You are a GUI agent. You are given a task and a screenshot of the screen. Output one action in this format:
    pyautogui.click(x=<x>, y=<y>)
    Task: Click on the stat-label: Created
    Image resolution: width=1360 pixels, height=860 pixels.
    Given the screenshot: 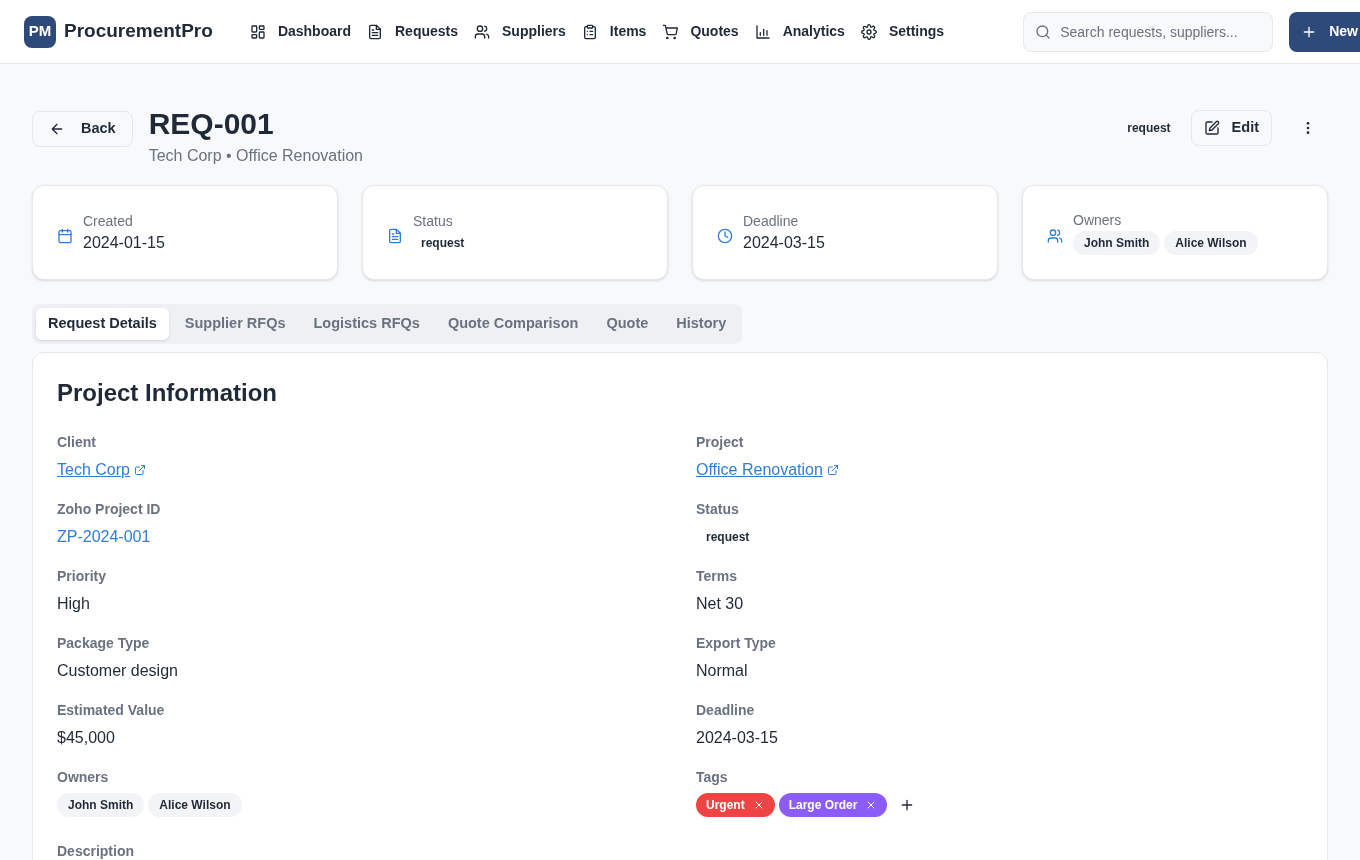 What is the action you would take?
    pyautogui.click(x=108, y=221)
    